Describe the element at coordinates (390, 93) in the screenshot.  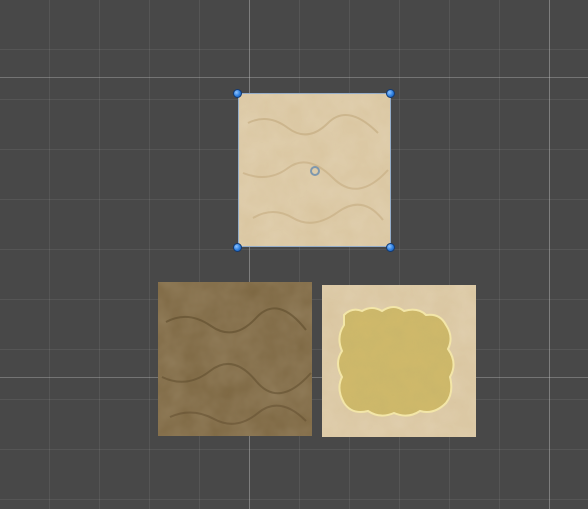
I see `resize-handle-top-right-icon` at that location.